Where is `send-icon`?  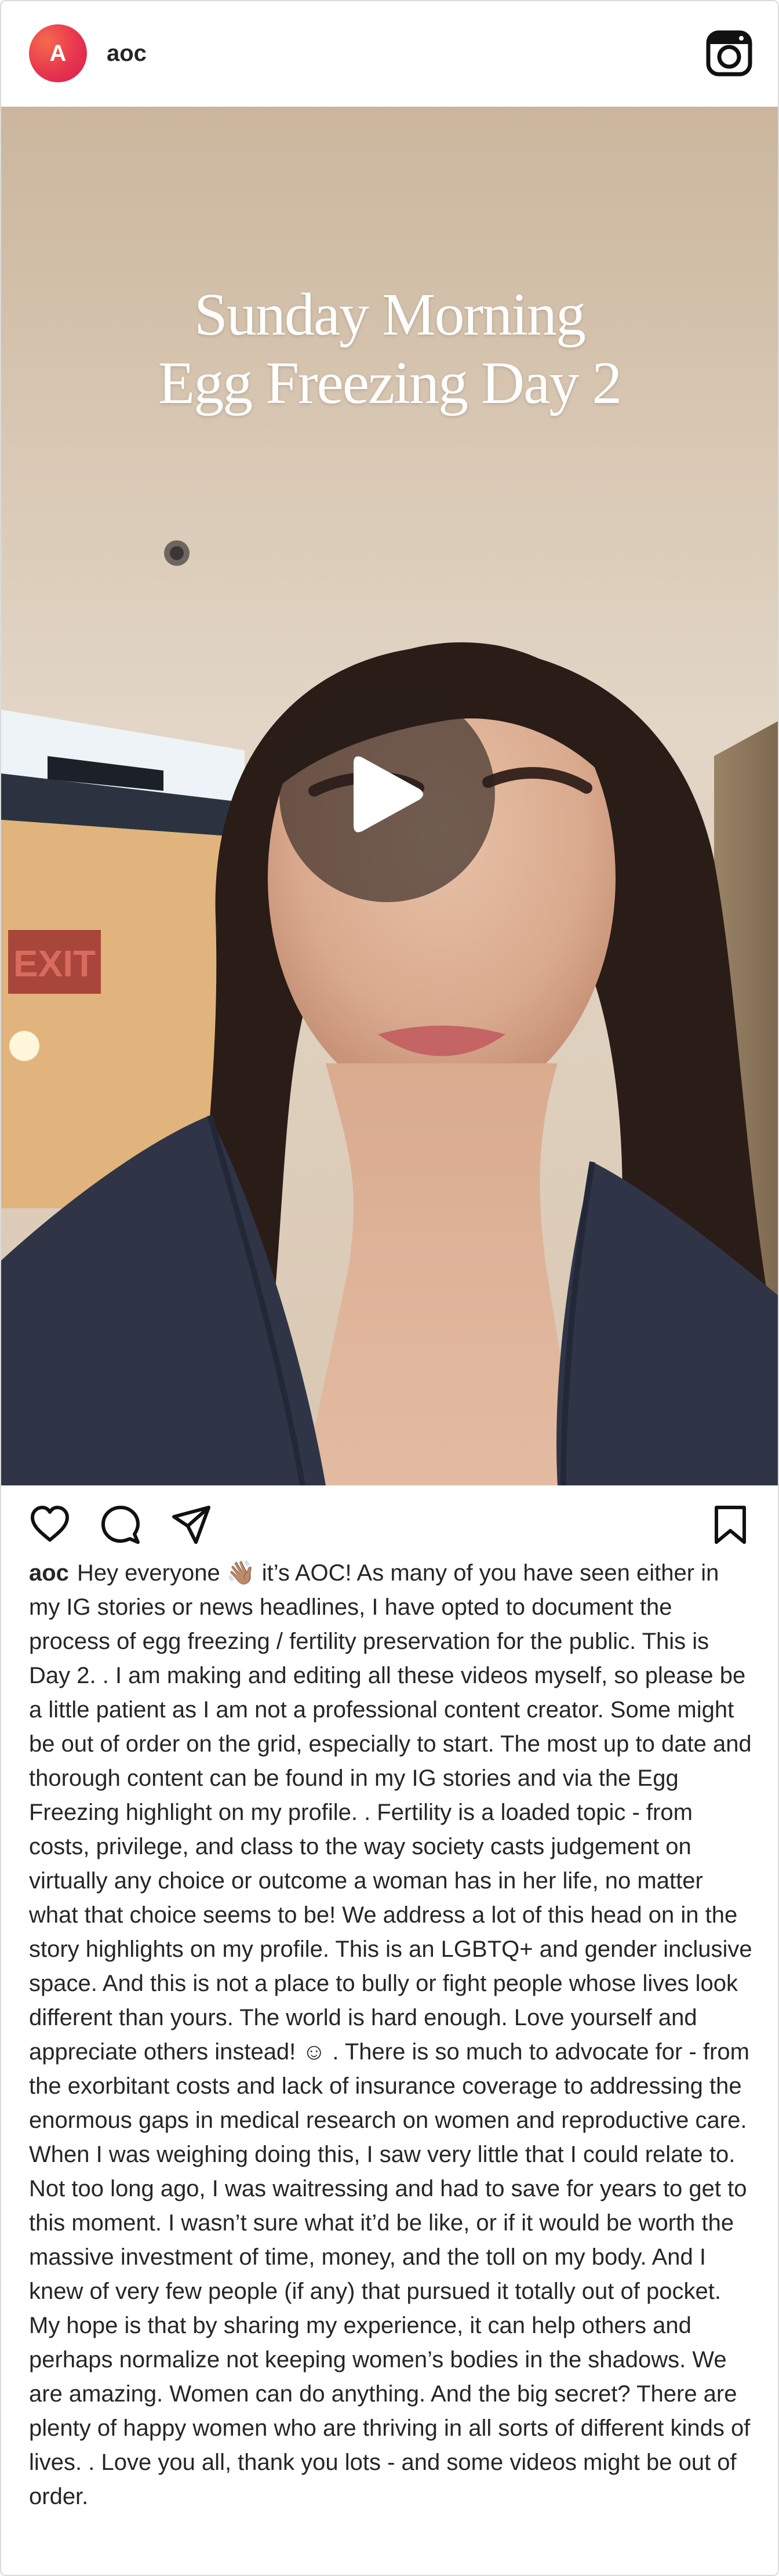
send-icon is located at coordinates (191, 1525).